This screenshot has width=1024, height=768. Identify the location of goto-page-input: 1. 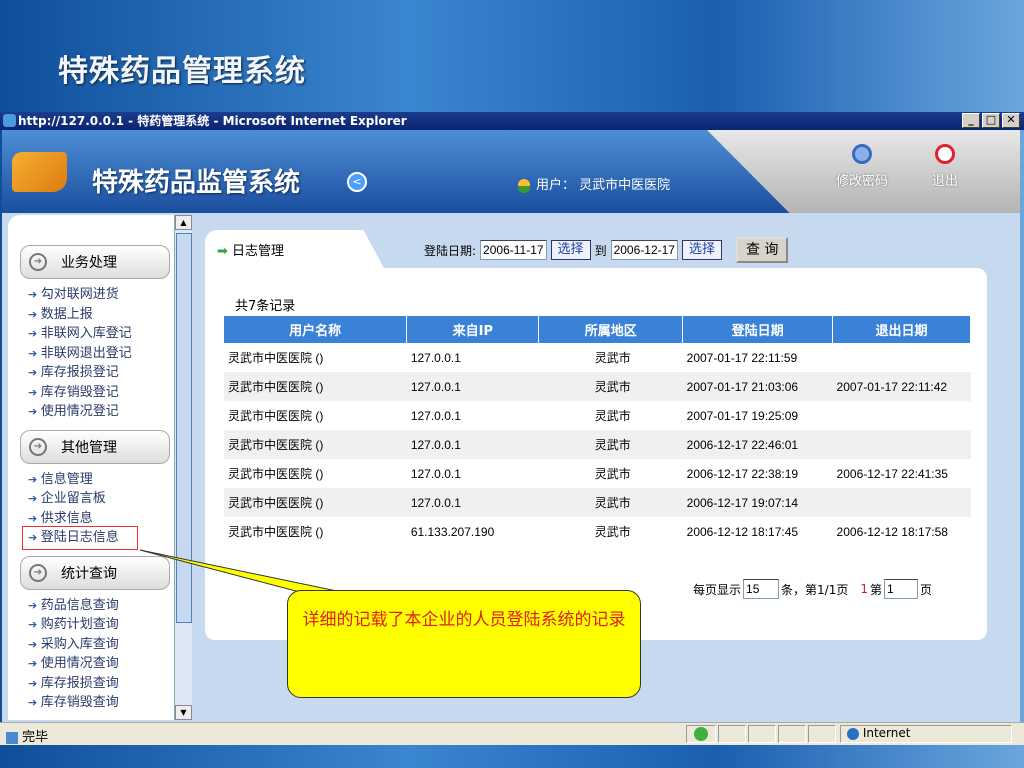
(901, 589).